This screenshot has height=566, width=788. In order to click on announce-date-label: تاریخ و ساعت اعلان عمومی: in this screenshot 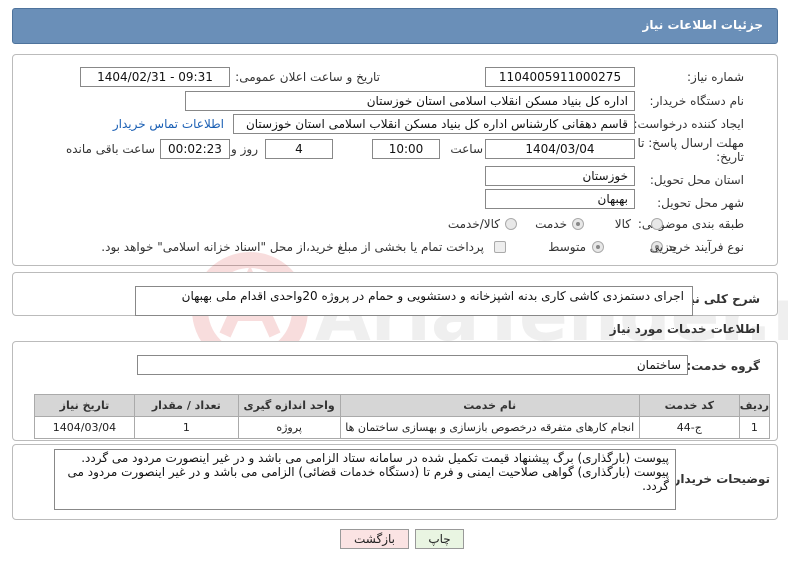, I will do `click(307, 77)`.